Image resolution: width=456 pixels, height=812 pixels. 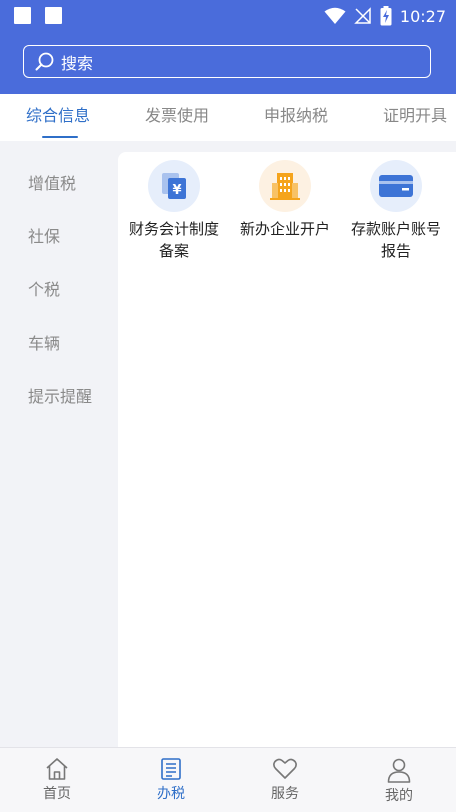 I want to click on heart-icon, so click(x=285, y=768).